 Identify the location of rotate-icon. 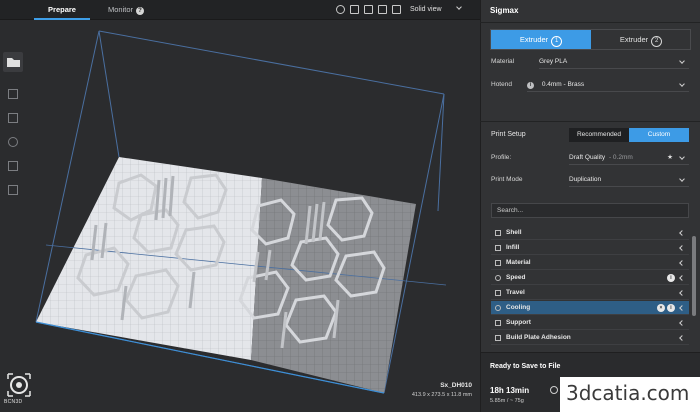
(13, 142).